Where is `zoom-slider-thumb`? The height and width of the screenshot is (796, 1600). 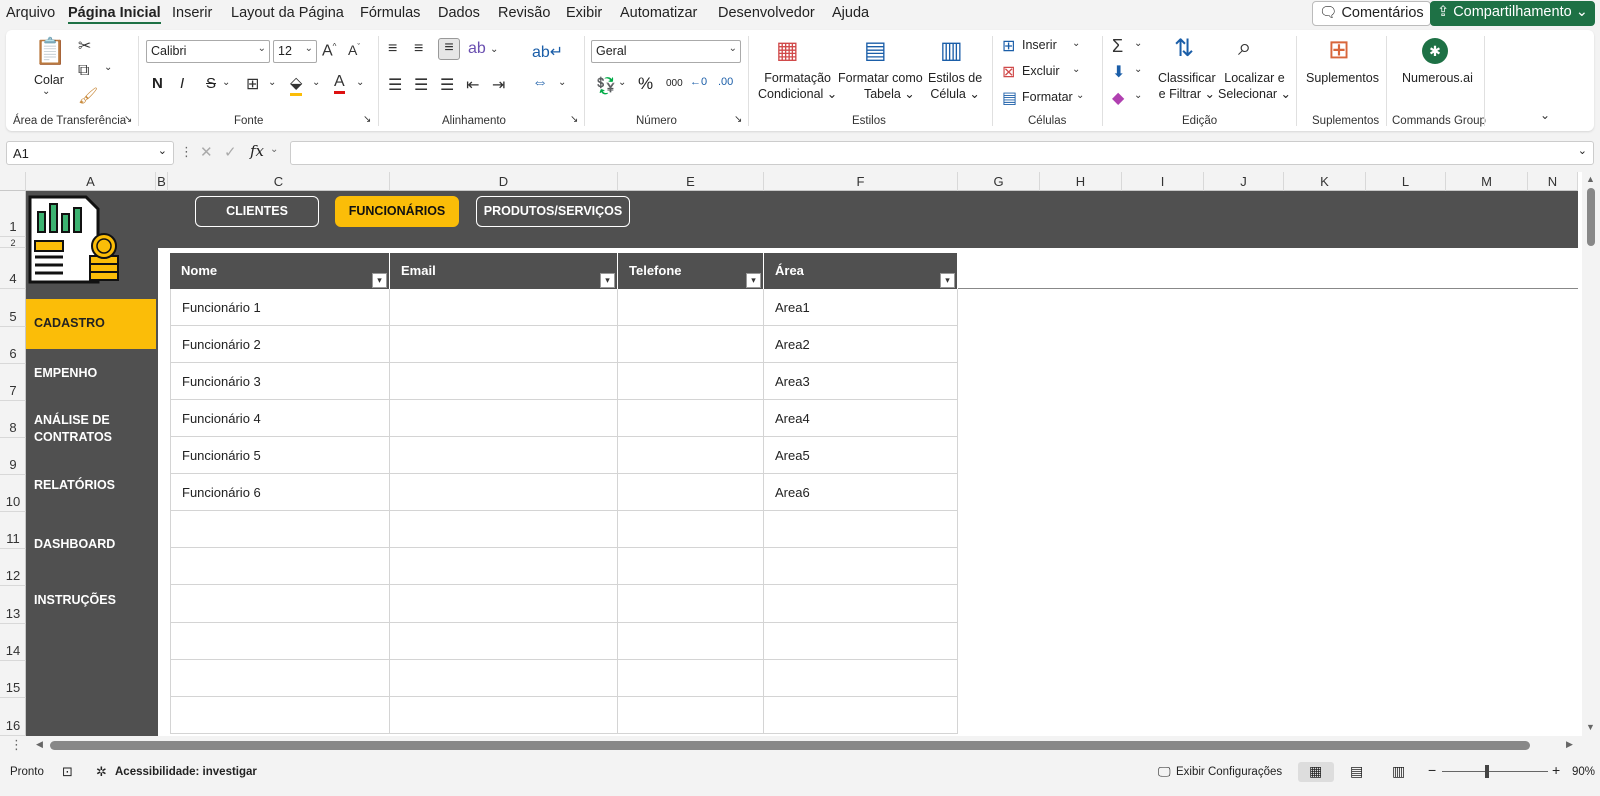
zoom-slider-thumb is located at coordinates (1487, 771).